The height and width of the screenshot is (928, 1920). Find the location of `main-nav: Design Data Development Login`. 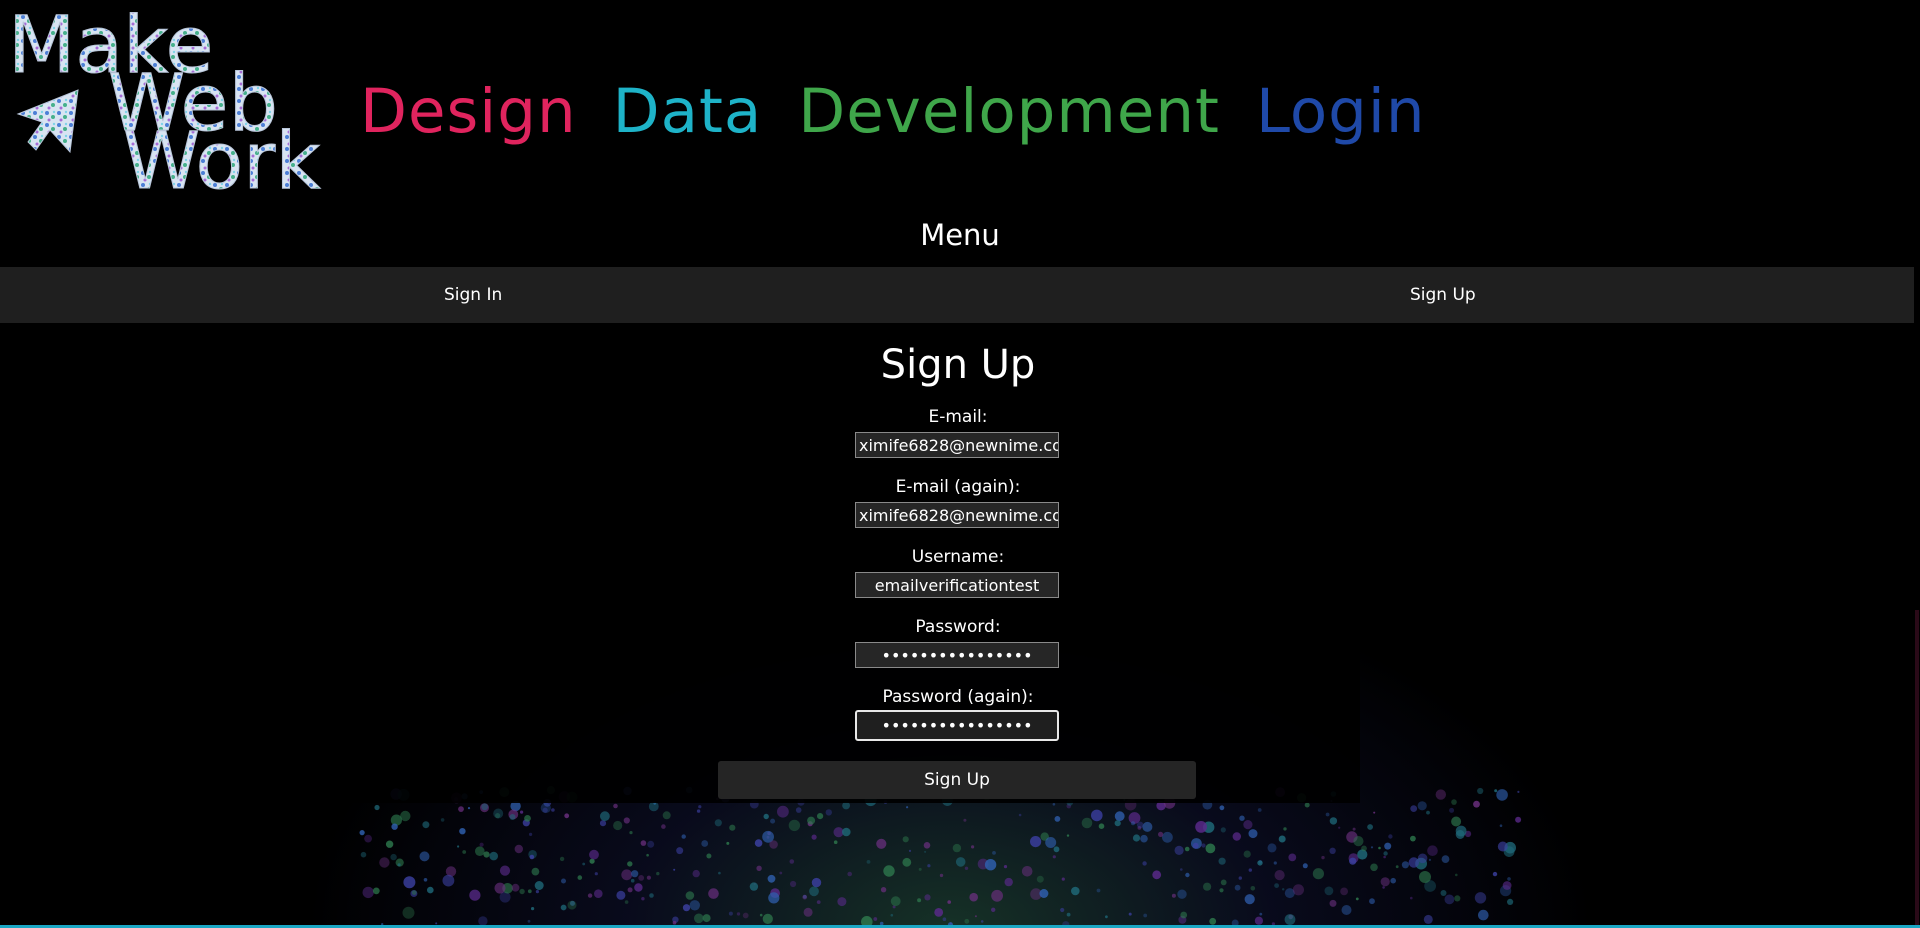

main-nav: Design Data Development Login is located at coordinates (893, 112).